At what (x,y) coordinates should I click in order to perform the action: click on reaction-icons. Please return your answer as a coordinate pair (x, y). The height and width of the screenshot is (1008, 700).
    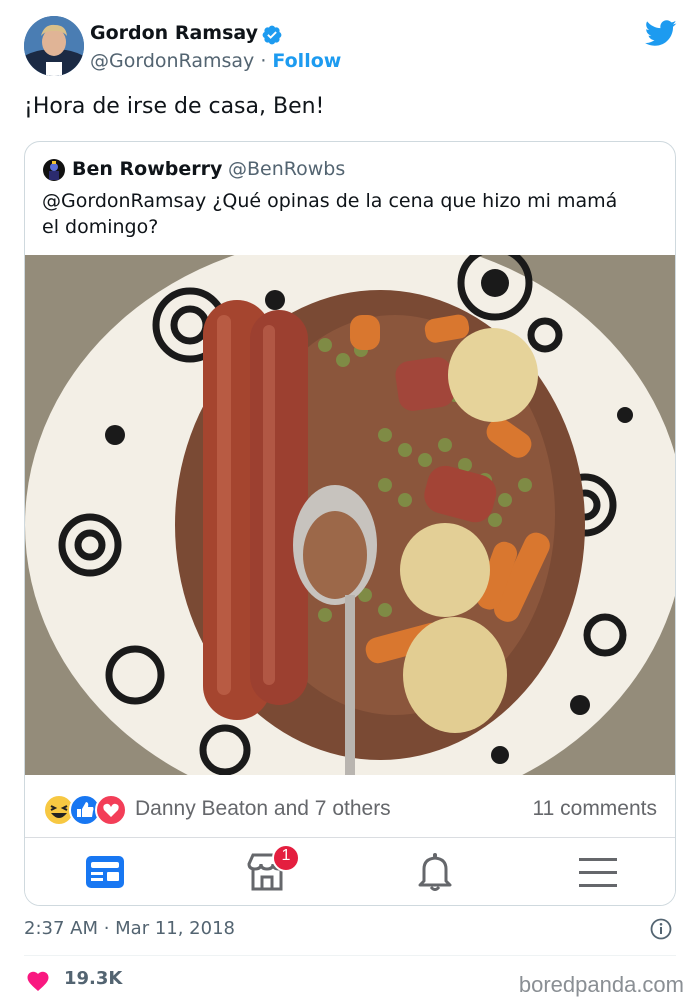
    Looking at the image, I should click on (88, 810).